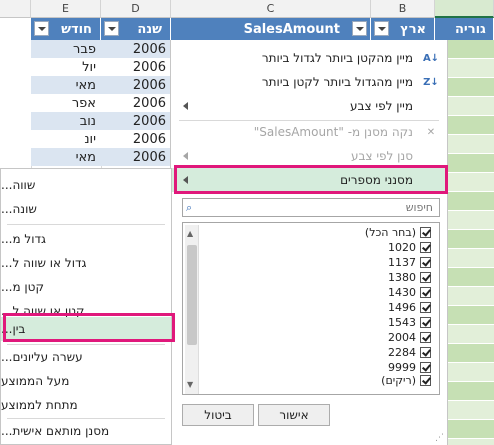  I want to click on cell-month: אפר, so click(66, 103).